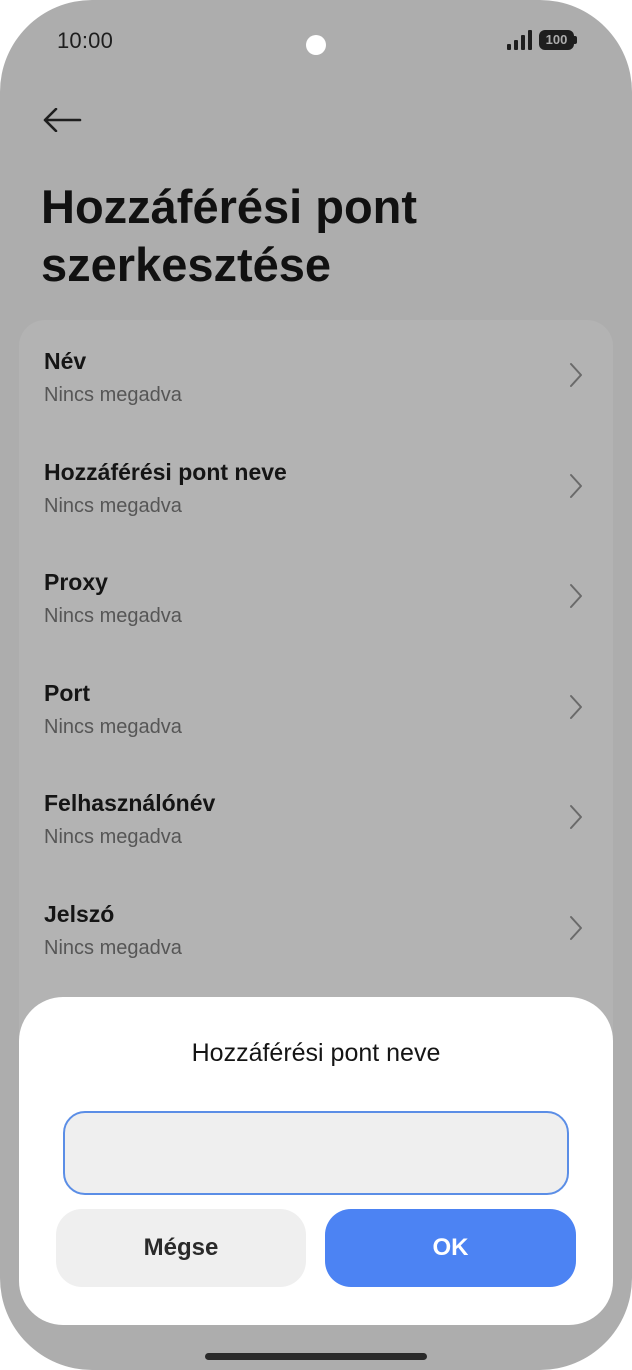  I want to click on ok-button: OK, so click(450, 1248).